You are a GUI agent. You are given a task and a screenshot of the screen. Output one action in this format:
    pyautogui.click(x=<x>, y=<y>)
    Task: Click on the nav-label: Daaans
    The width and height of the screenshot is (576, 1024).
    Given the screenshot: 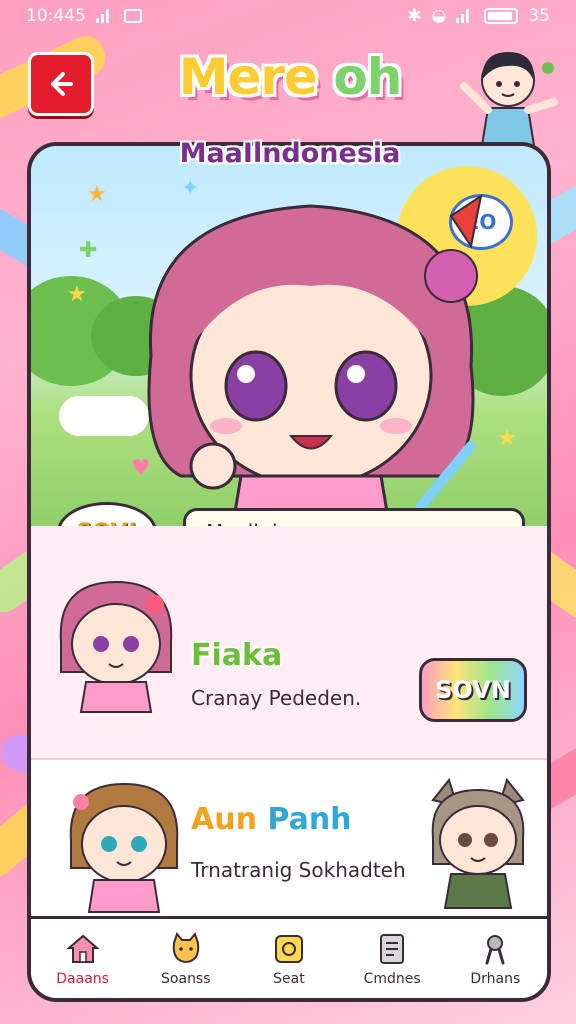 What is the action you would take?
    pyautogui.click(x=82, y=978)
    